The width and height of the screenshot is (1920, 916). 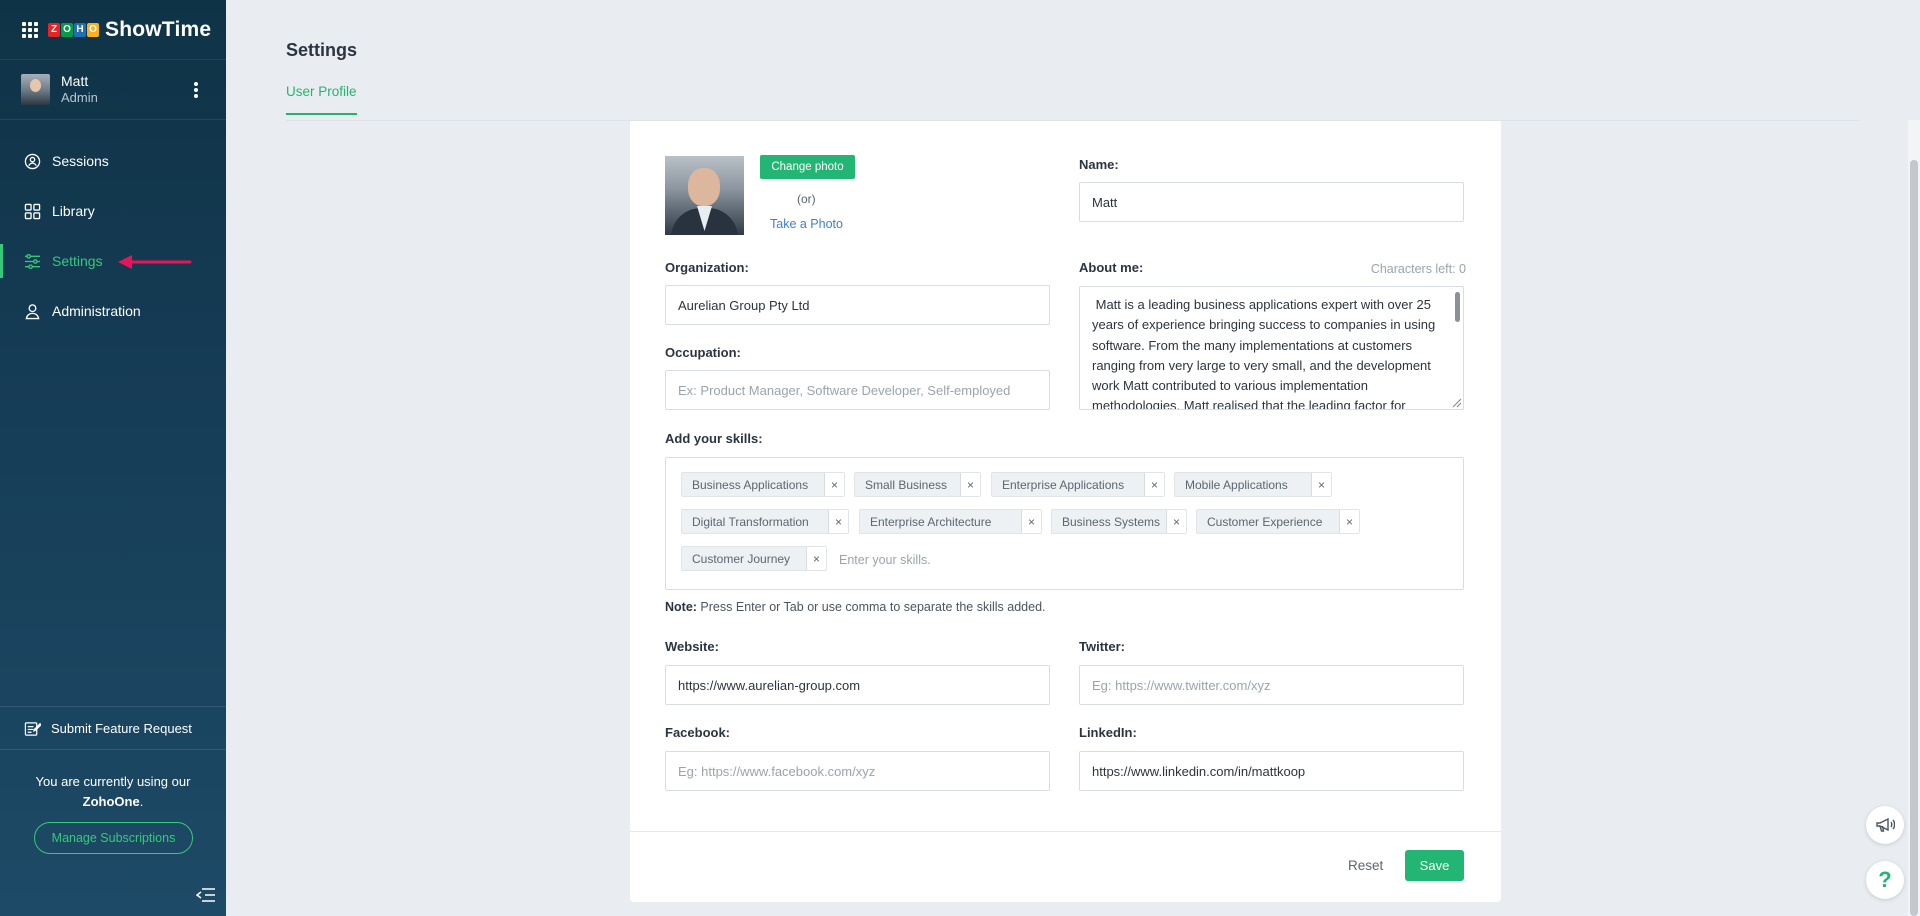 What do you see at coordinates (1111, 267) in the screenshot?
I see `about-me-label: About me:` at bounding box center [1111, 267].